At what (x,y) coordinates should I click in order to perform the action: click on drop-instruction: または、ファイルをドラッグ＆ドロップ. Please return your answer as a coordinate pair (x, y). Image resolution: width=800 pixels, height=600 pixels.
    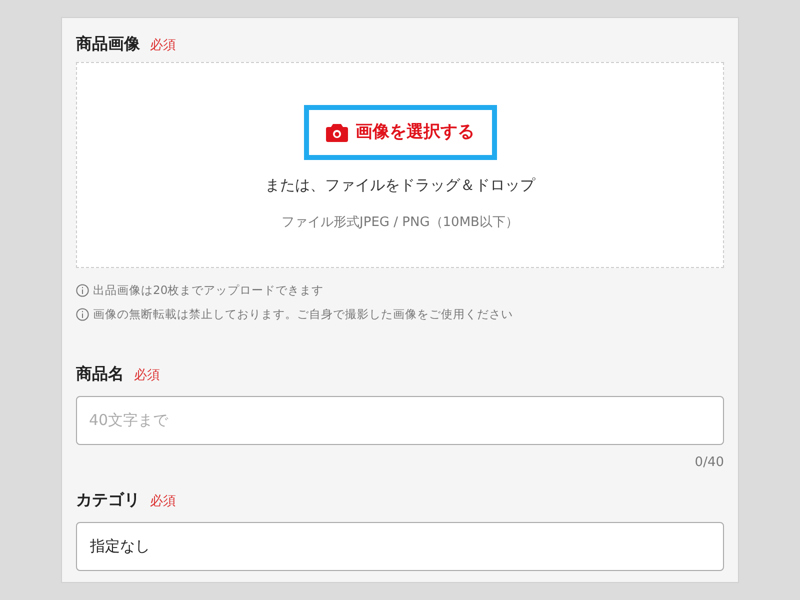
    Looking at the image, I should click on (400, 185).